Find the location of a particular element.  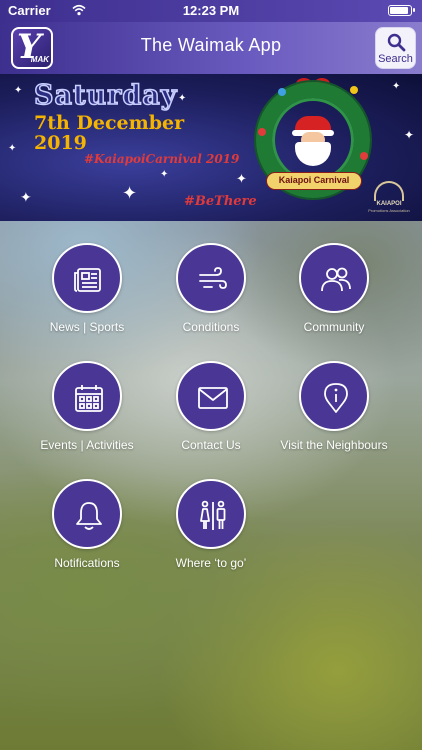

santa-illustration is located at coordinates (313, 142).